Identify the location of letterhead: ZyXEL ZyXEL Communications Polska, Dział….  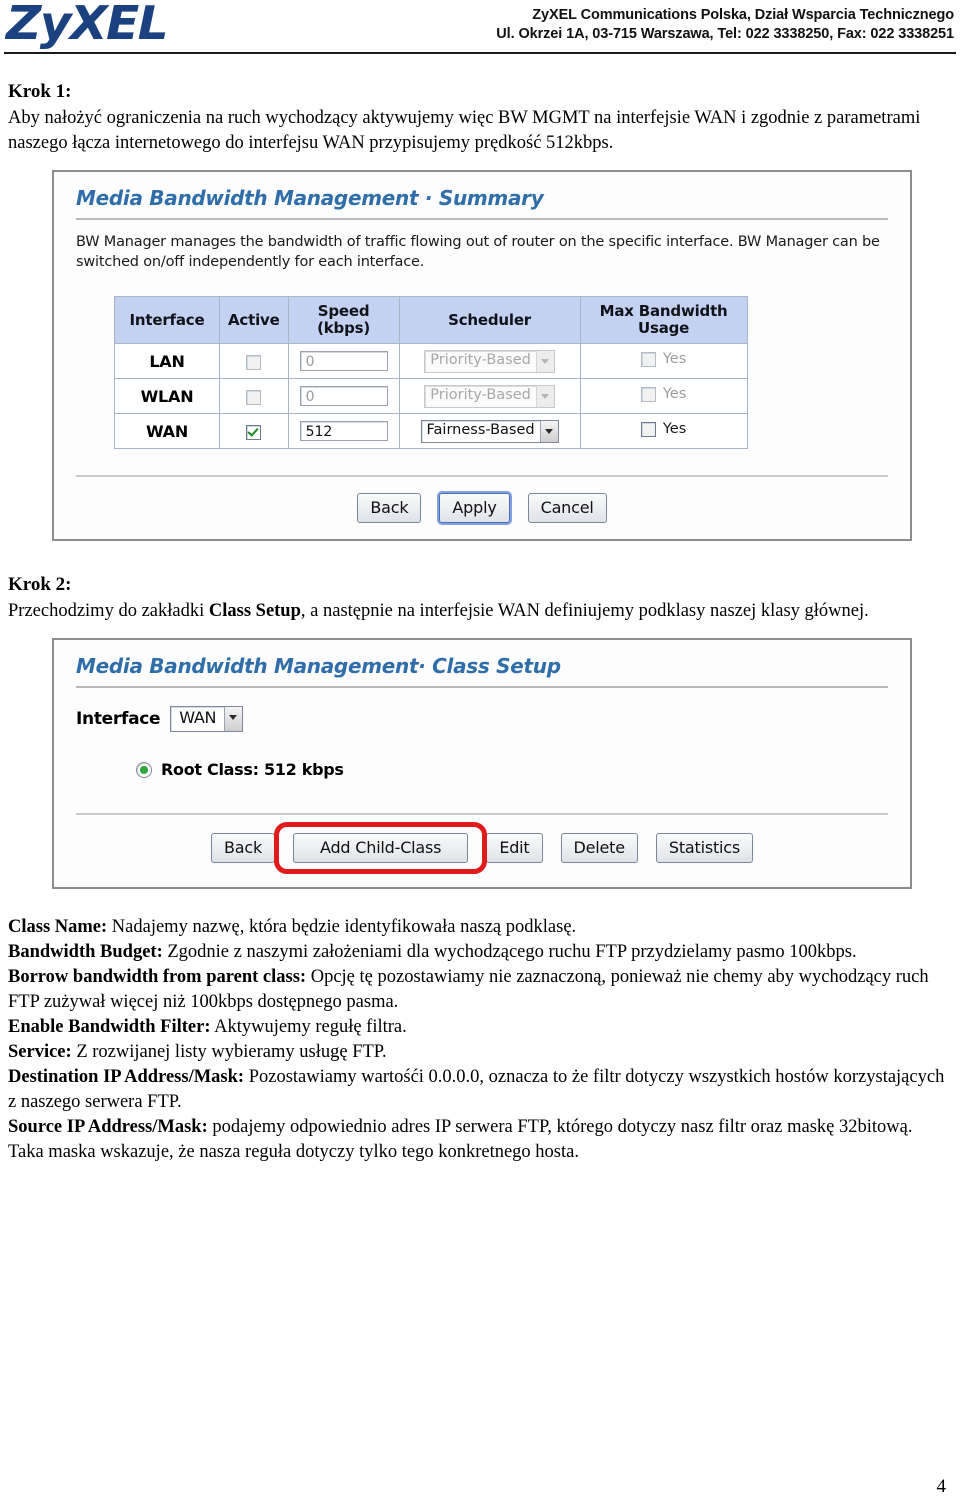
(480, 28).